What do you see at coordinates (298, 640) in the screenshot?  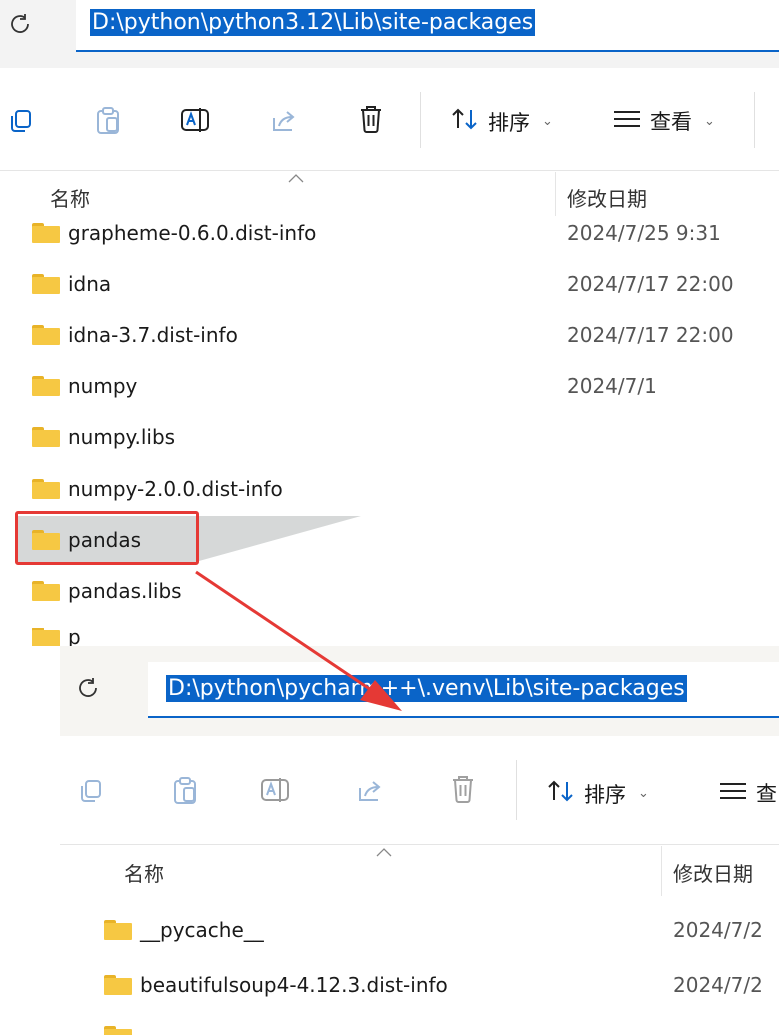 I see `annotation-arrow` at bounding box center [298, 640].